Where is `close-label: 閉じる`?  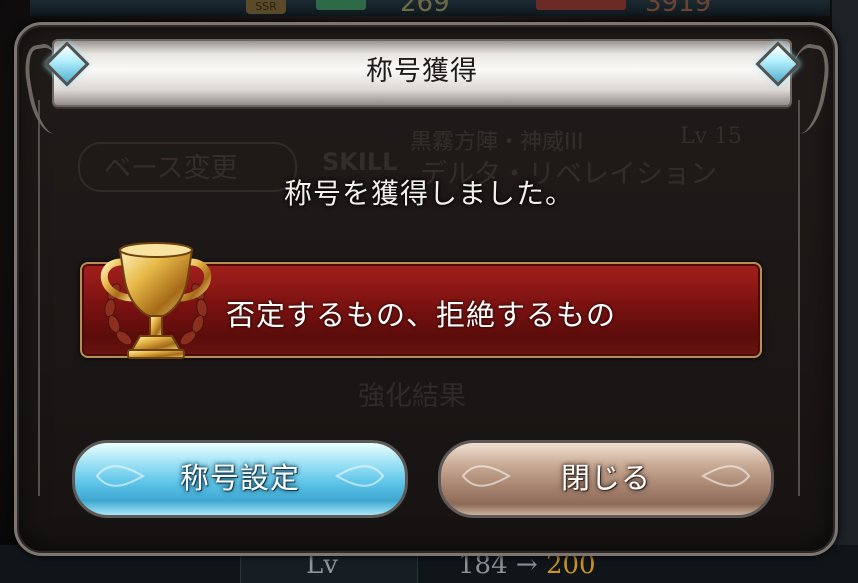
close-label: 閉じる is located at coordinates (605, 478).